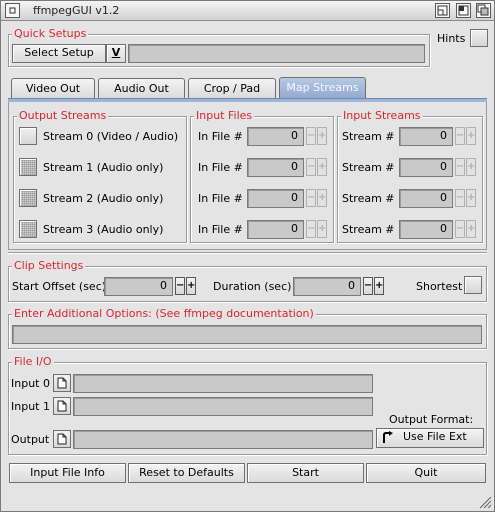 The height and width of the screenshot is (512, 495). Describe the element at coordinates (322, 229) in the screenshot. I see `in-file-3-increment: +` at that location.